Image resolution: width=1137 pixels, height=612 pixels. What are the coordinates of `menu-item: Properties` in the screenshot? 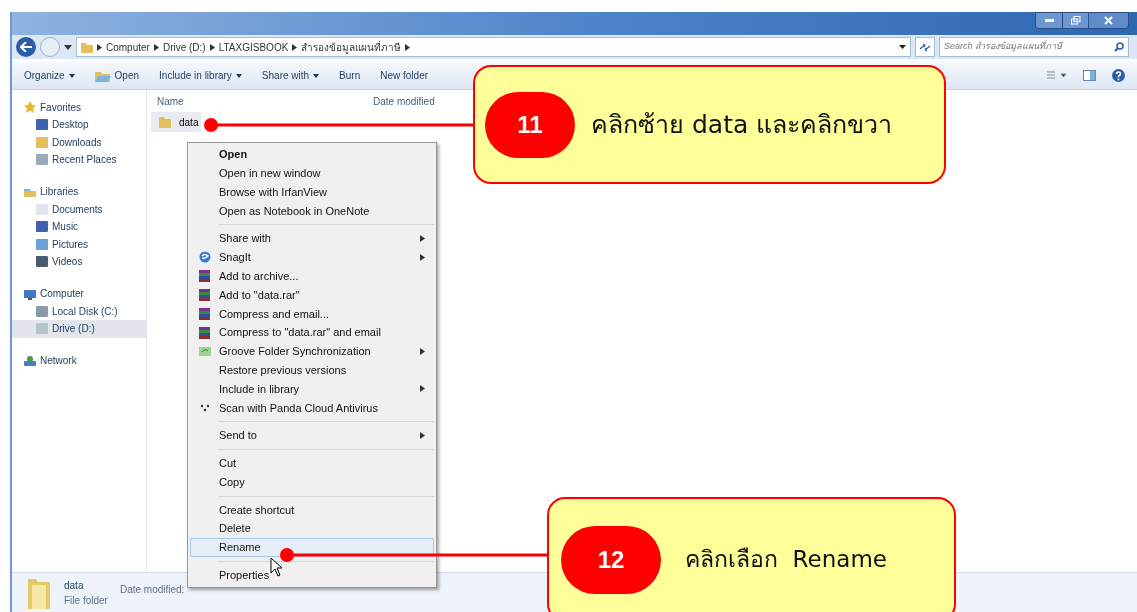 It's located at (312, 575).